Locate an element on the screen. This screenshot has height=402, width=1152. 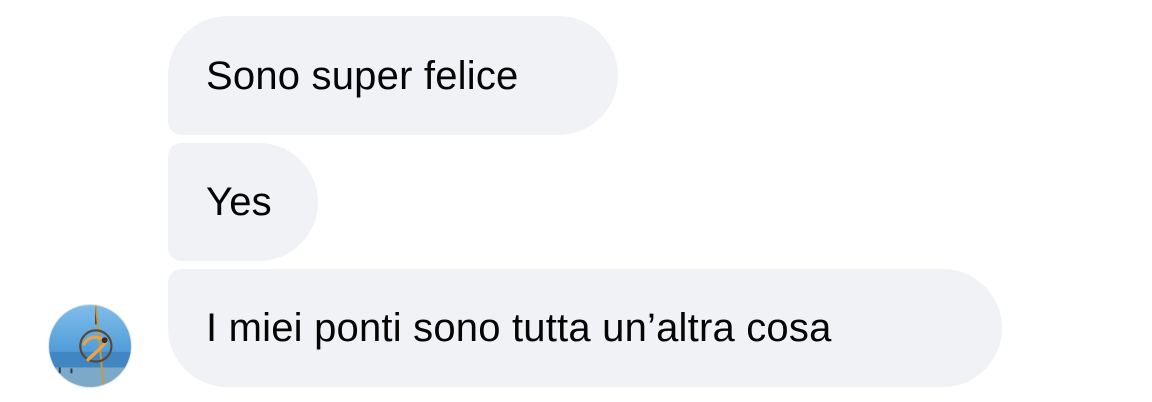
aerial-hoop-photo-icon is located at coordinates (90, 346).